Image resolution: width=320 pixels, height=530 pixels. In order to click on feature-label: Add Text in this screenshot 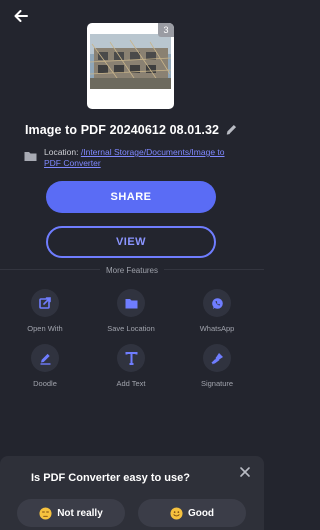, I will do `click(131, 383)`.